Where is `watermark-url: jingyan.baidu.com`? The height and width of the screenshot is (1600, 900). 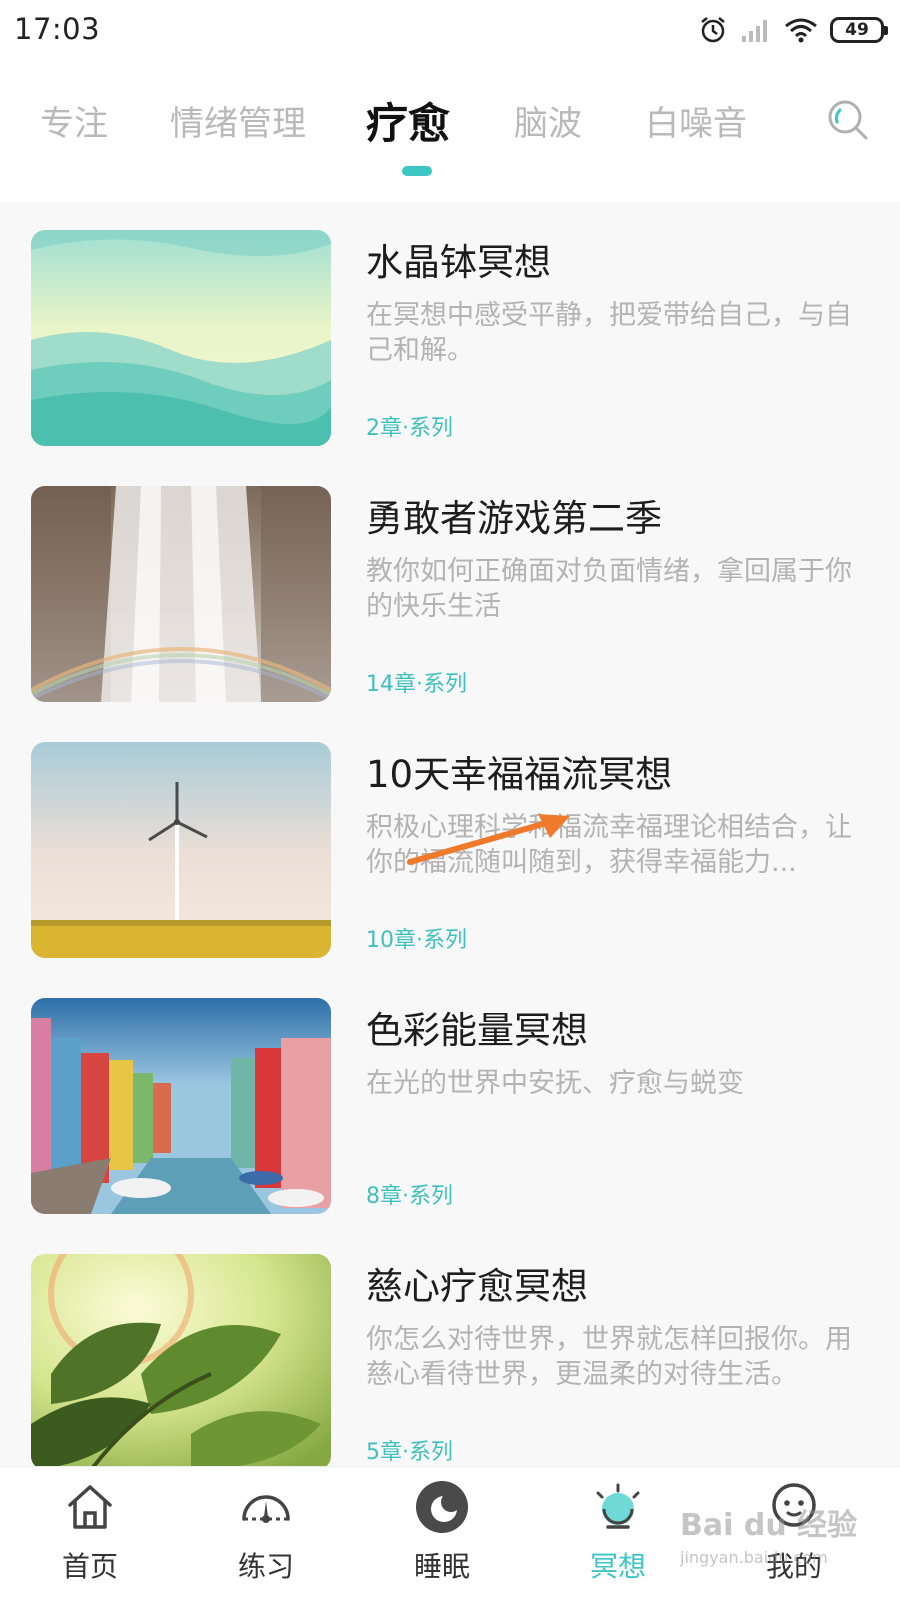
watermark-url: jingyan.baidu.com is located at coordinates (754, 1557).